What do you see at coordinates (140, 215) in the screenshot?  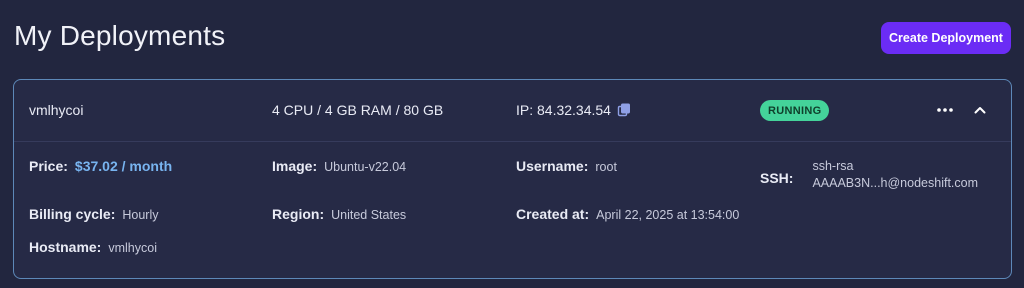 I see `billing-cycle-value: Hourly` at bounding box center [140, 215].